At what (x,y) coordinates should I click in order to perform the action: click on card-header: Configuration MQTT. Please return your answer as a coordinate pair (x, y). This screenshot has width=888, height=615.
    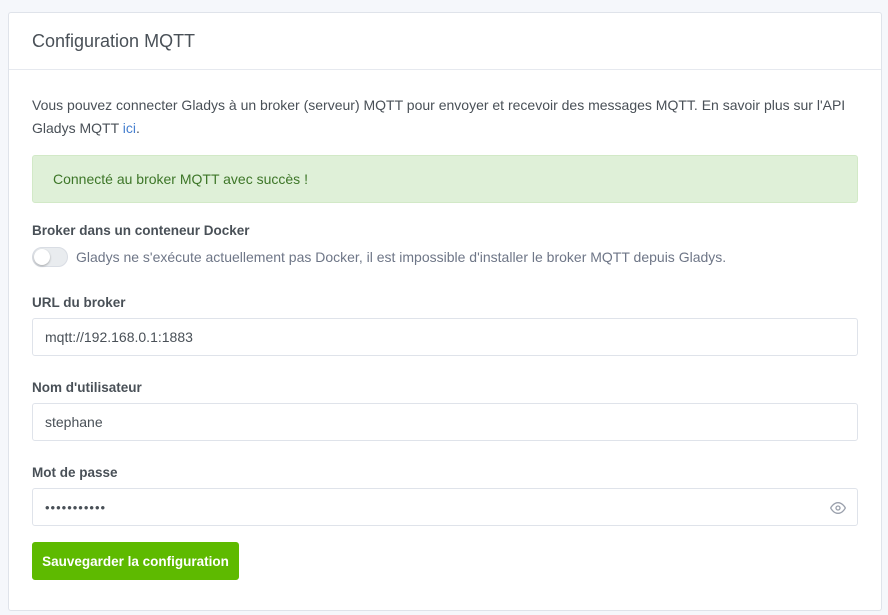
    Looking at the image, I should click on (445, 41).